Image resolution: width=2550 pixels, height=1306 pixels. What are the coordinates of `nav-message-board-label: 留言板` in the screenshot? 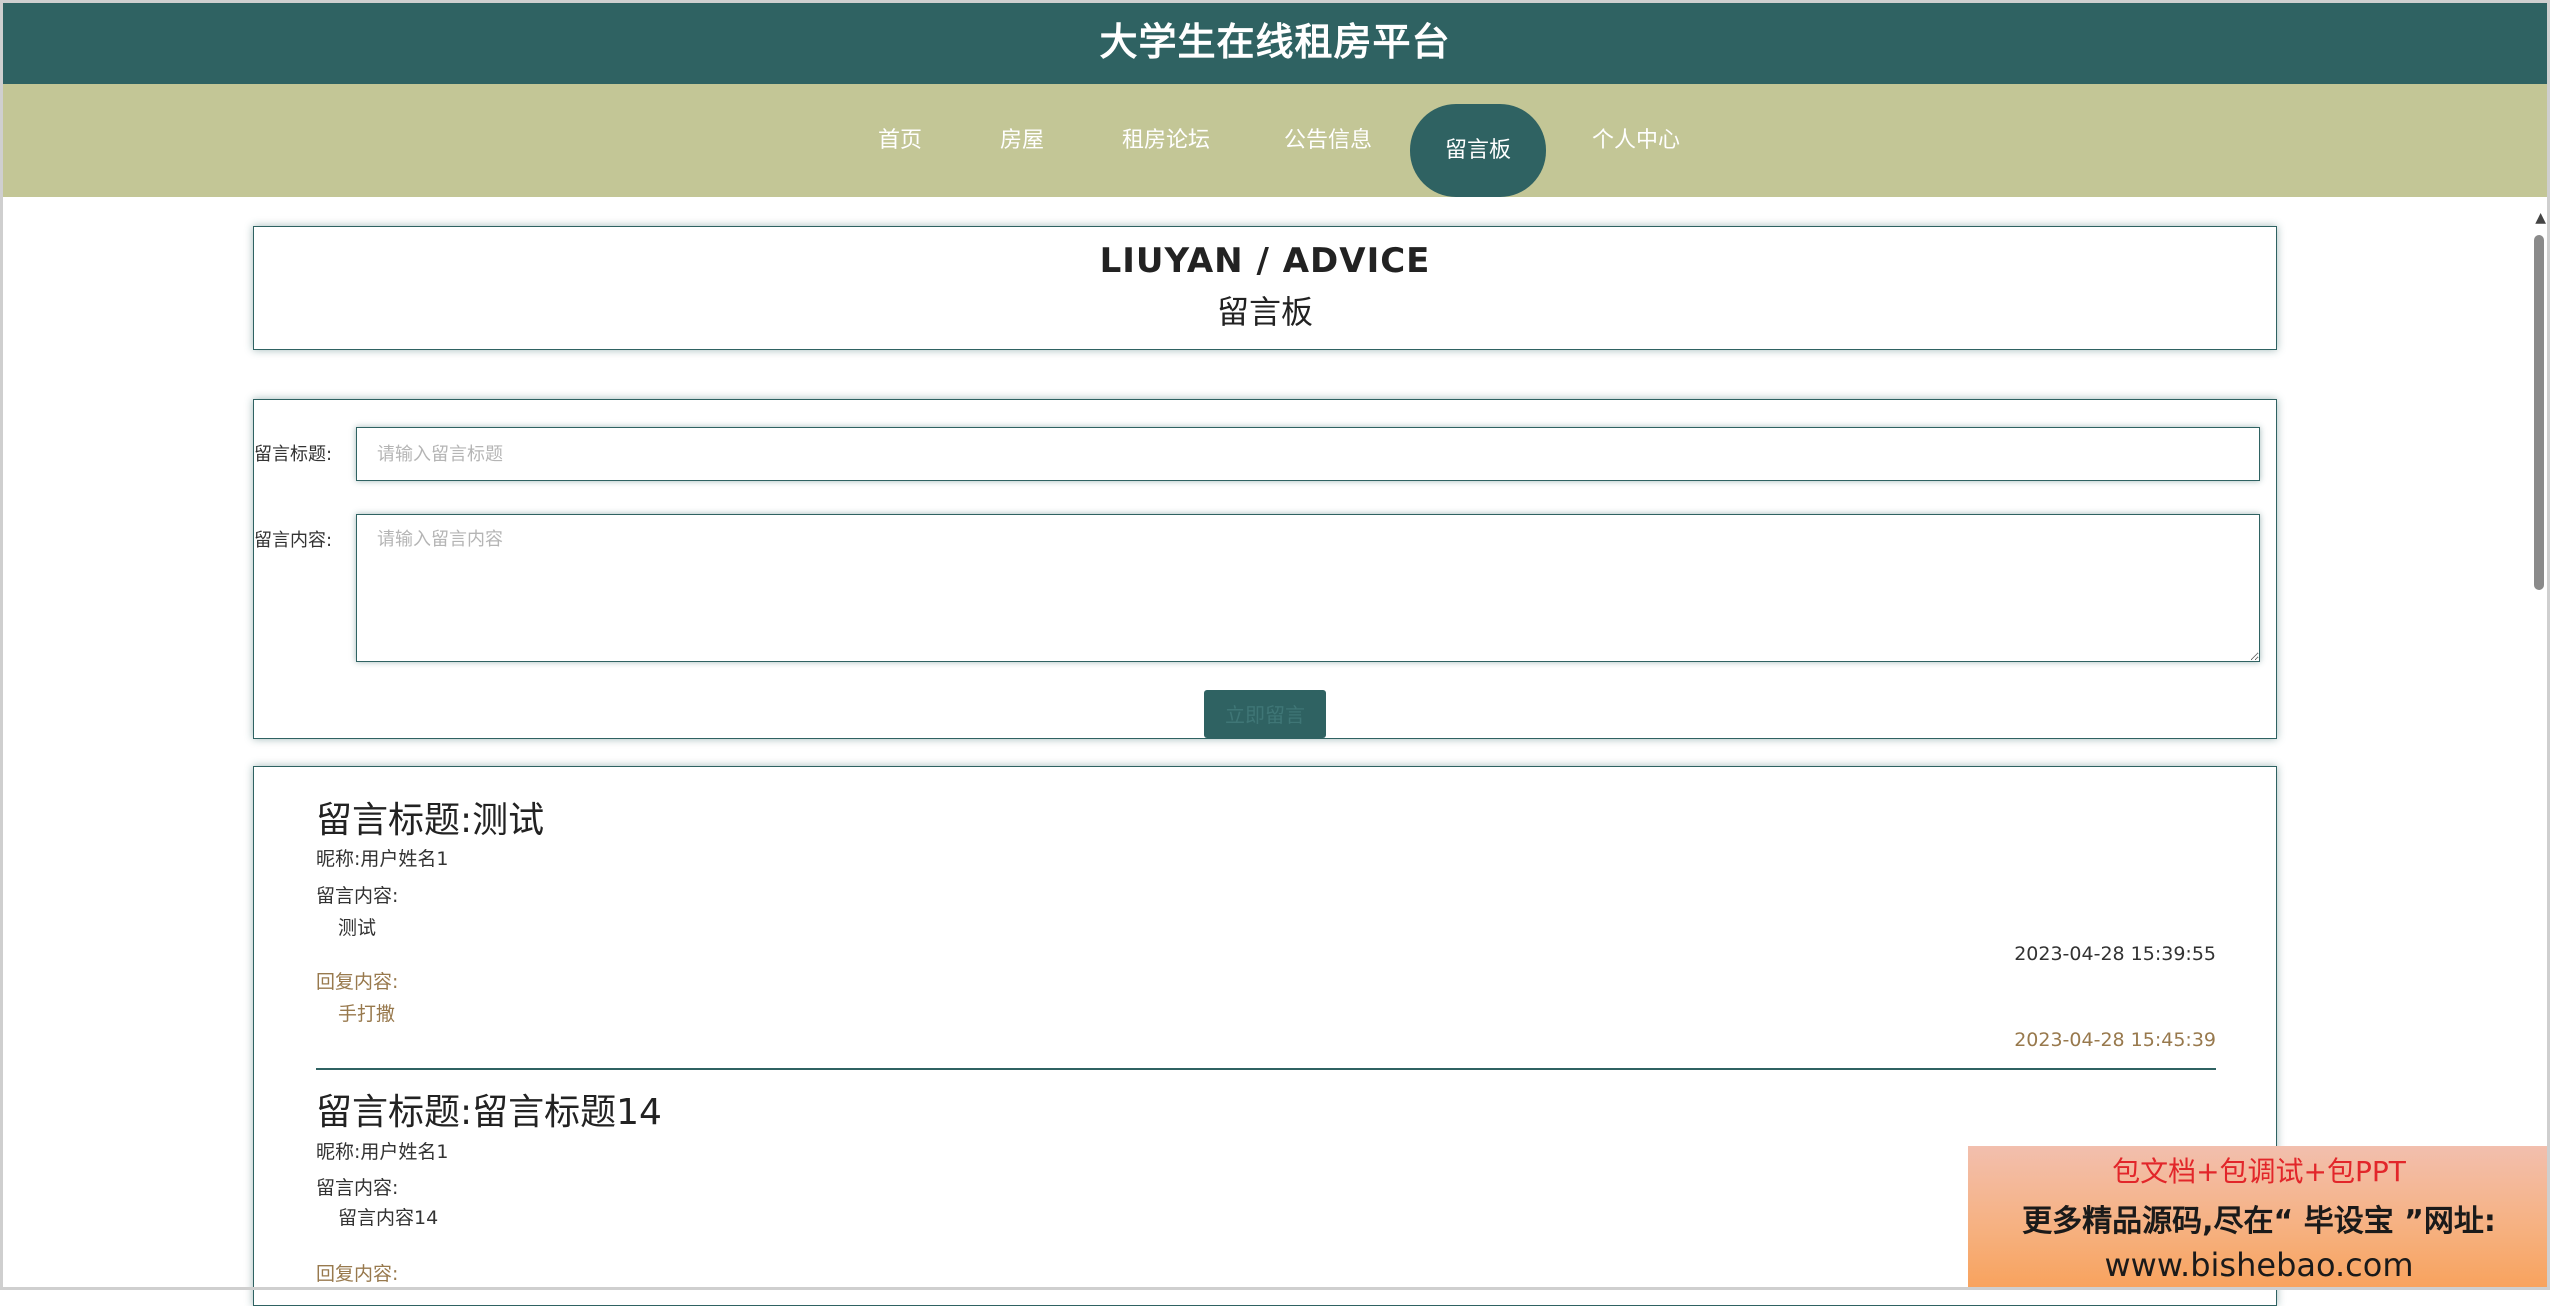 It's located at (1477, 150).